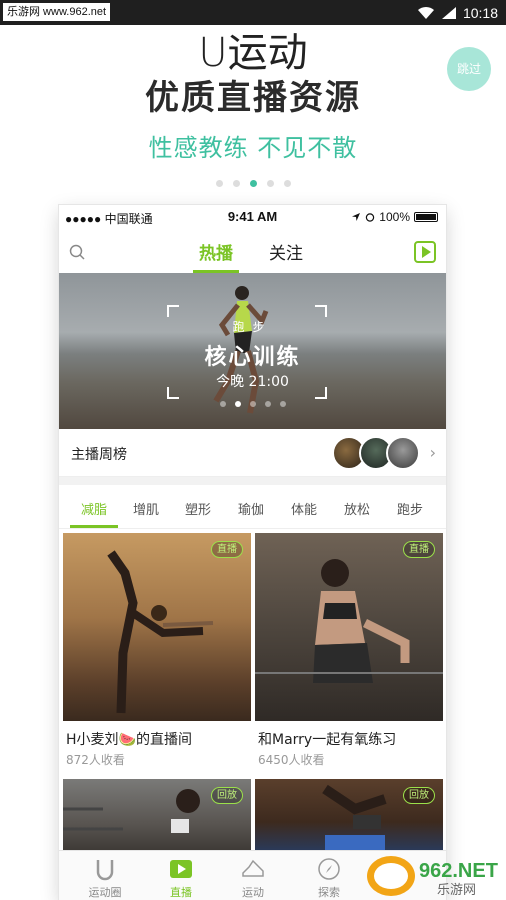  I want to click on shoe-icon, so click(253, 868).